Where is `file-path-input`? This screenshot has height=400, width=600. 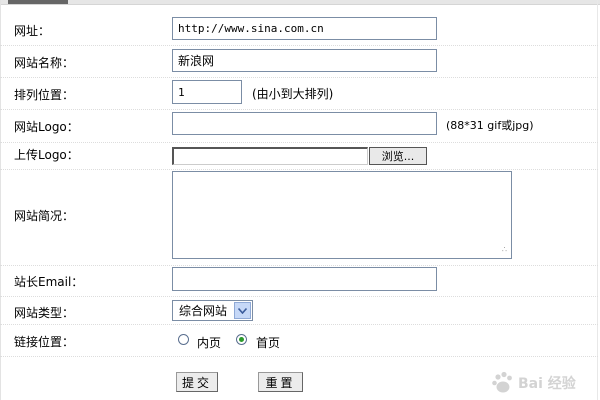 file-path-input is located at coordinates (270, 156).